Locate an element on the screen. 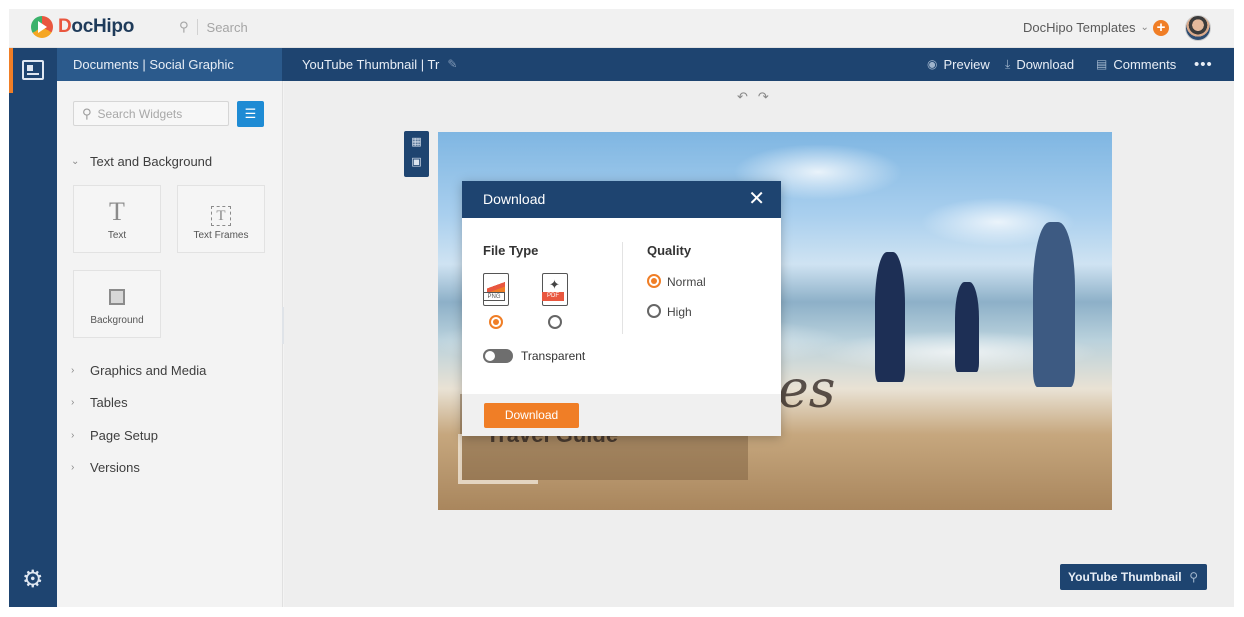  dialog-header: Download ✕ is located at coordinates (621, 199).